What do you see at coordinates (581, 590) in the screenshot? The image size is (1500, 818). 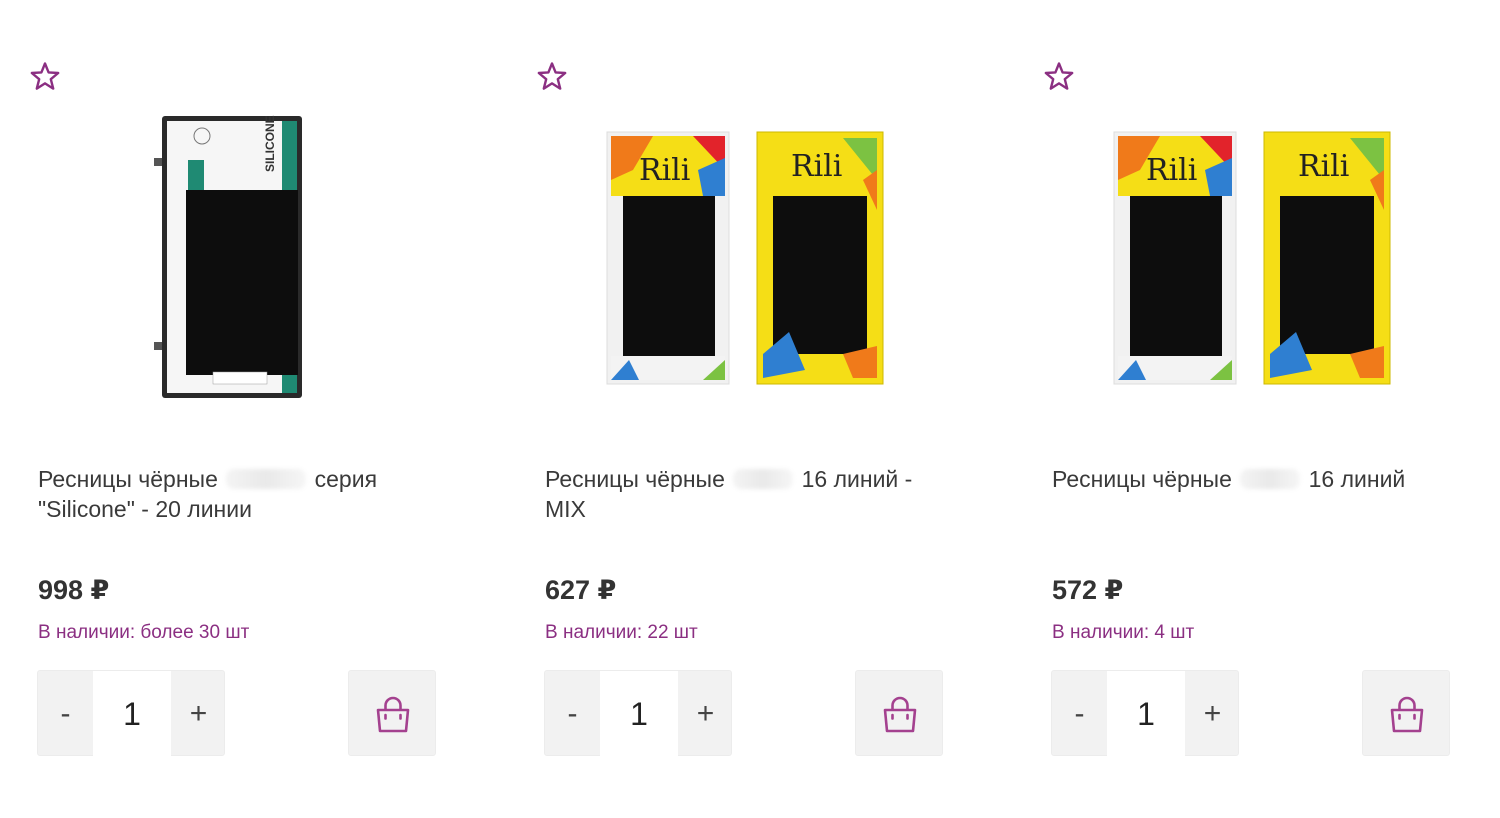 I see `product-price: 627 ₽` at bounding box center [581, 590].